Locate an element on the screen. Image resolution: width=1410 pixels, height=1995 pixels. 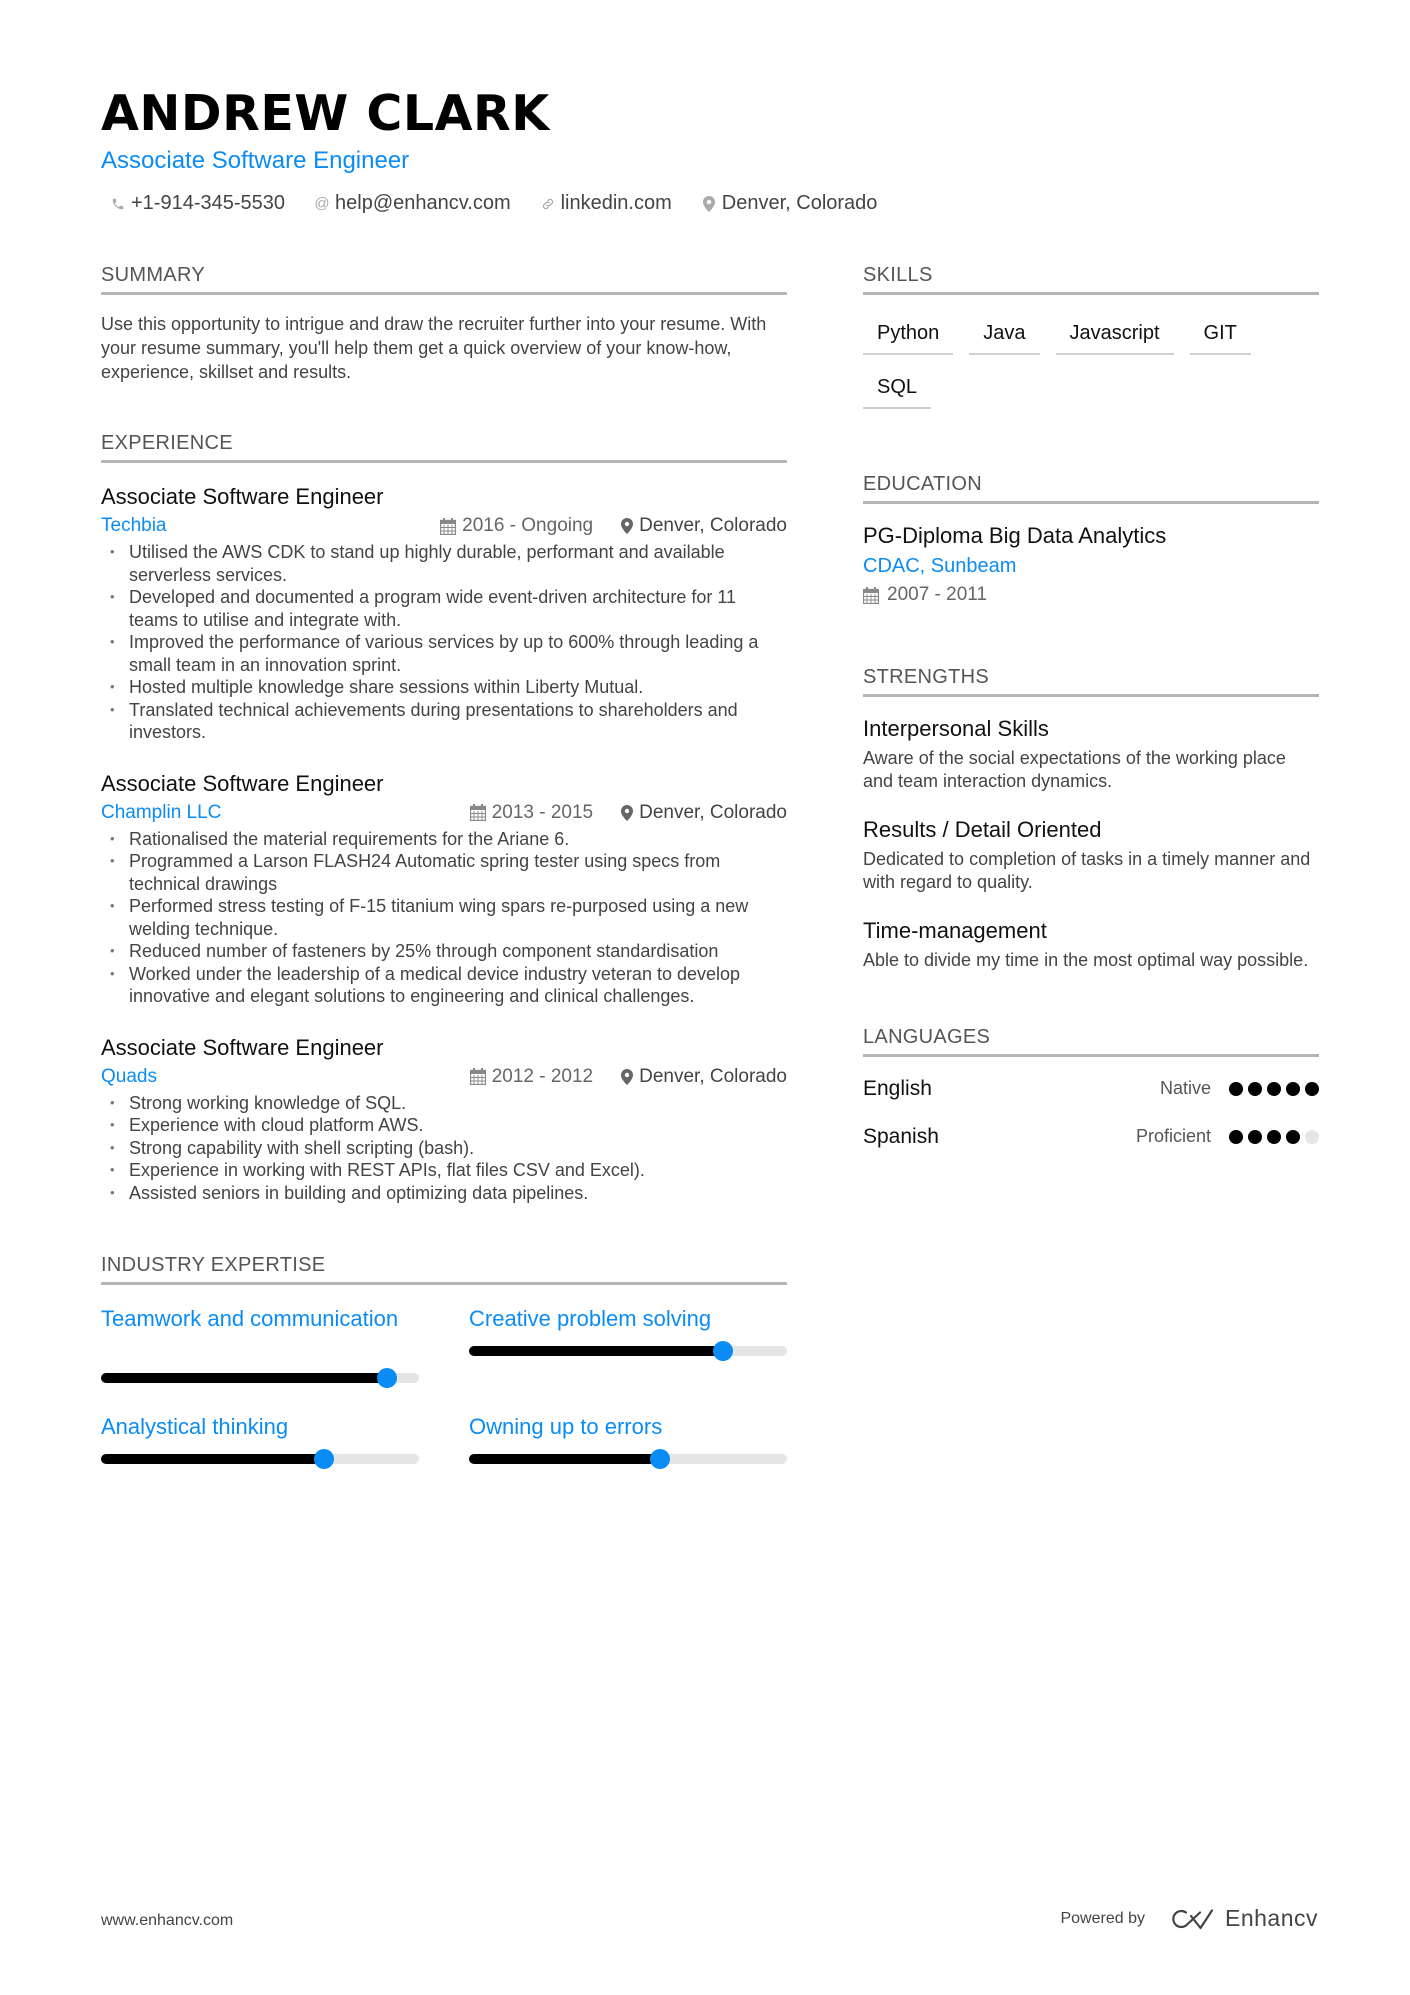
enhancv-brand-name: Enhancv is located at coordinates (1271, 1918).